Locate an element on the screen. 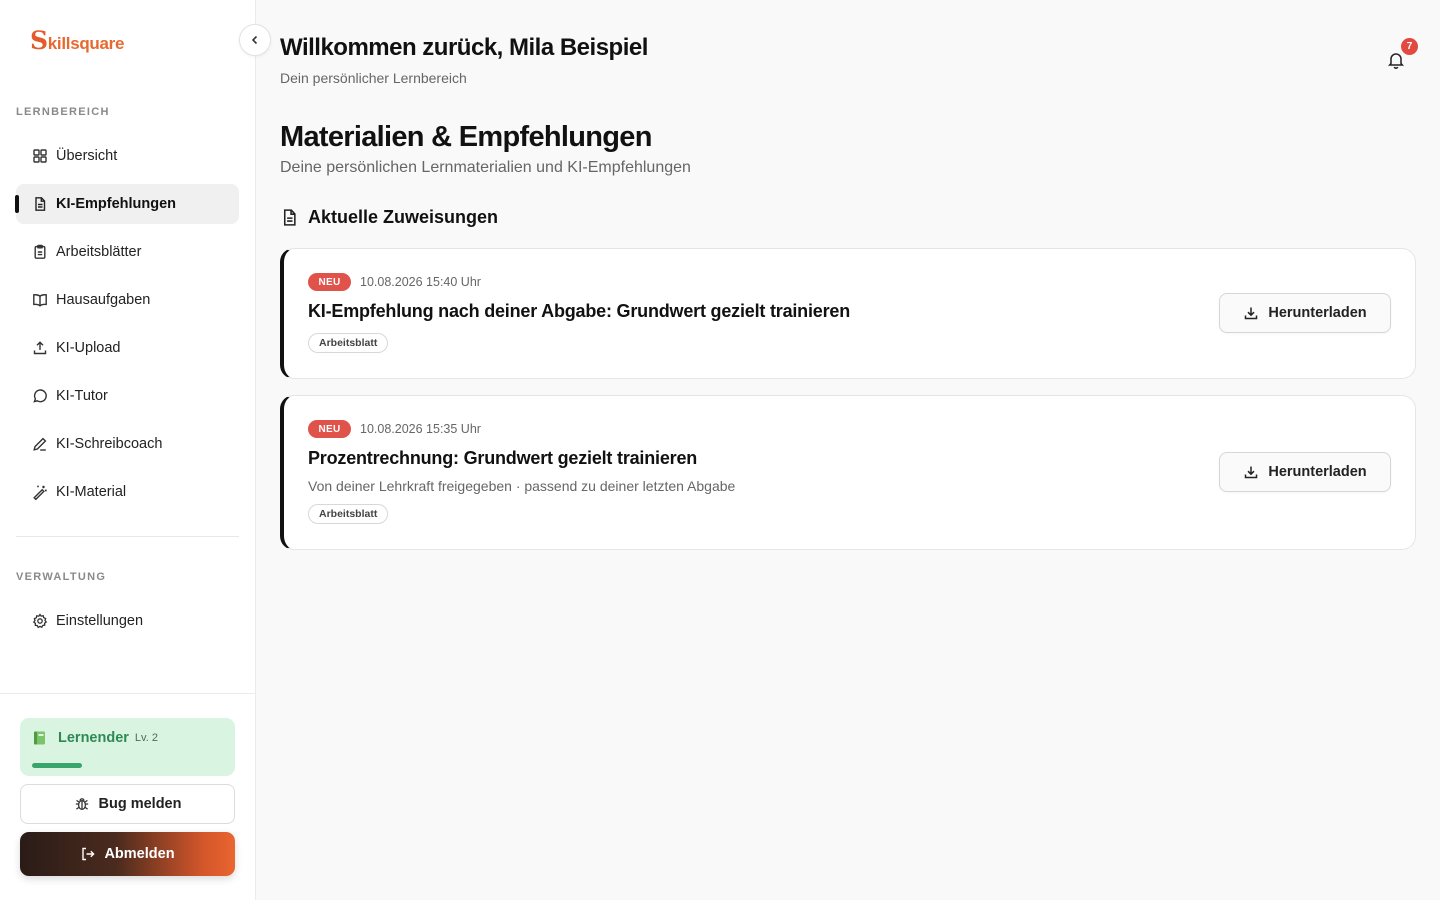 The height and width of the screenshot is (900, 1440). sidebar-item-ki-upload: KI-Upload is located at coordinates (127, 348).